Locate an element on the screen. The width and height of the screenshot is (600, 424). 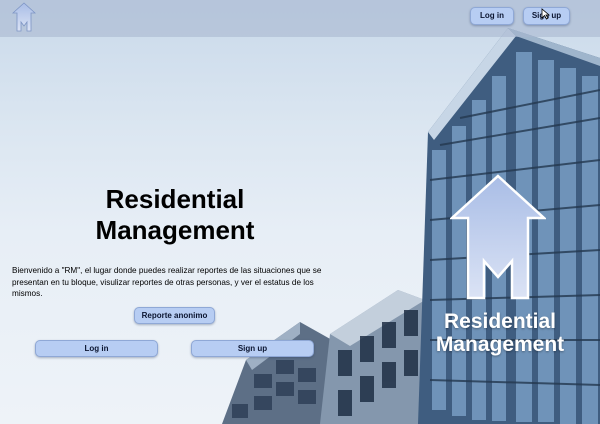
brand-title: Residential Management is located at coordinates (500, 333).